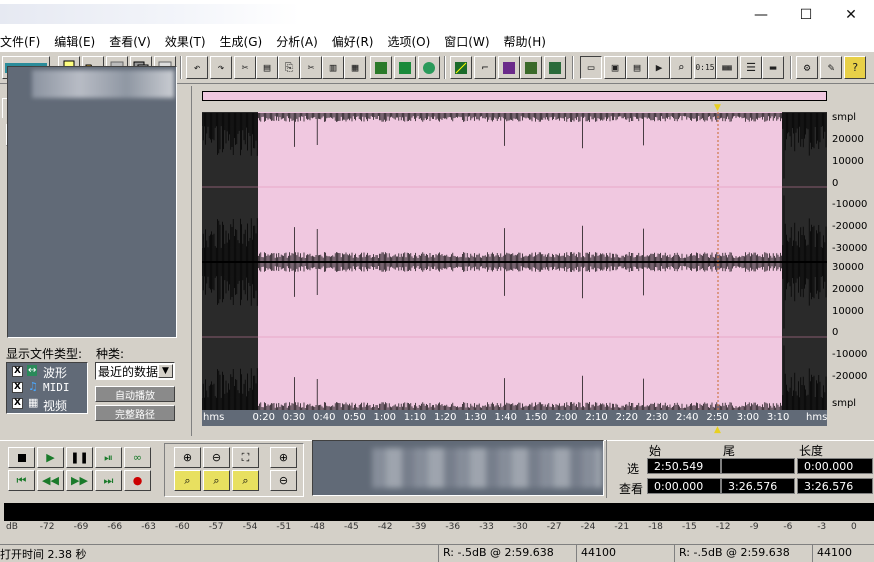 The height and width of the screenshot is (562, 874). I want to click on play-to-end-button: ⏯, so click(108, 457).